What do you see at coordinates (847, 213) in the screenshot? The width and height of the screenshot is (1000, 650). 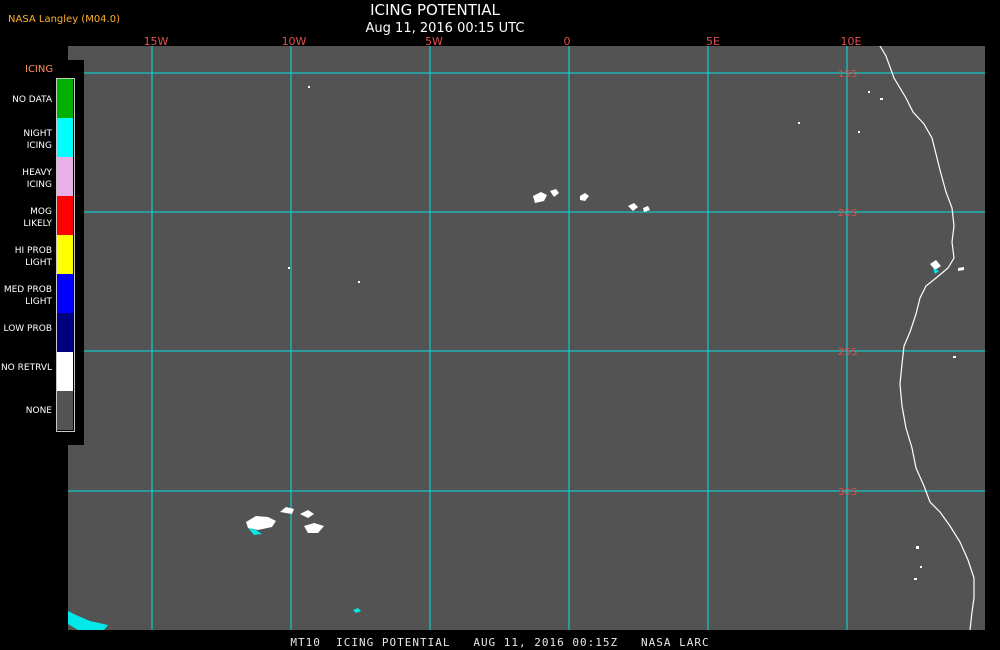 I see `lat-label-20s: 20S` at bounding box center [847, 213].